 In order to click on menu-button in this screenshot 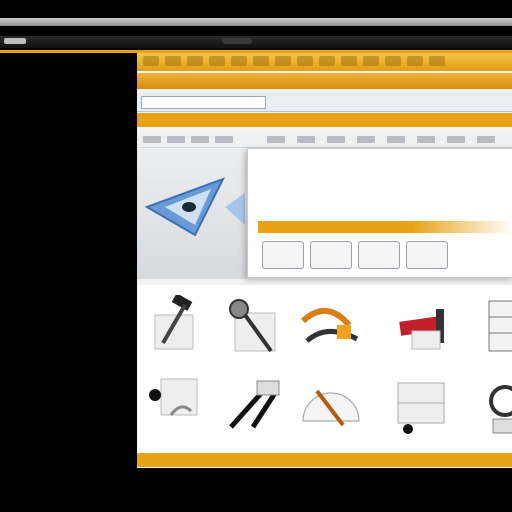, I will do `click(15, 41)`.